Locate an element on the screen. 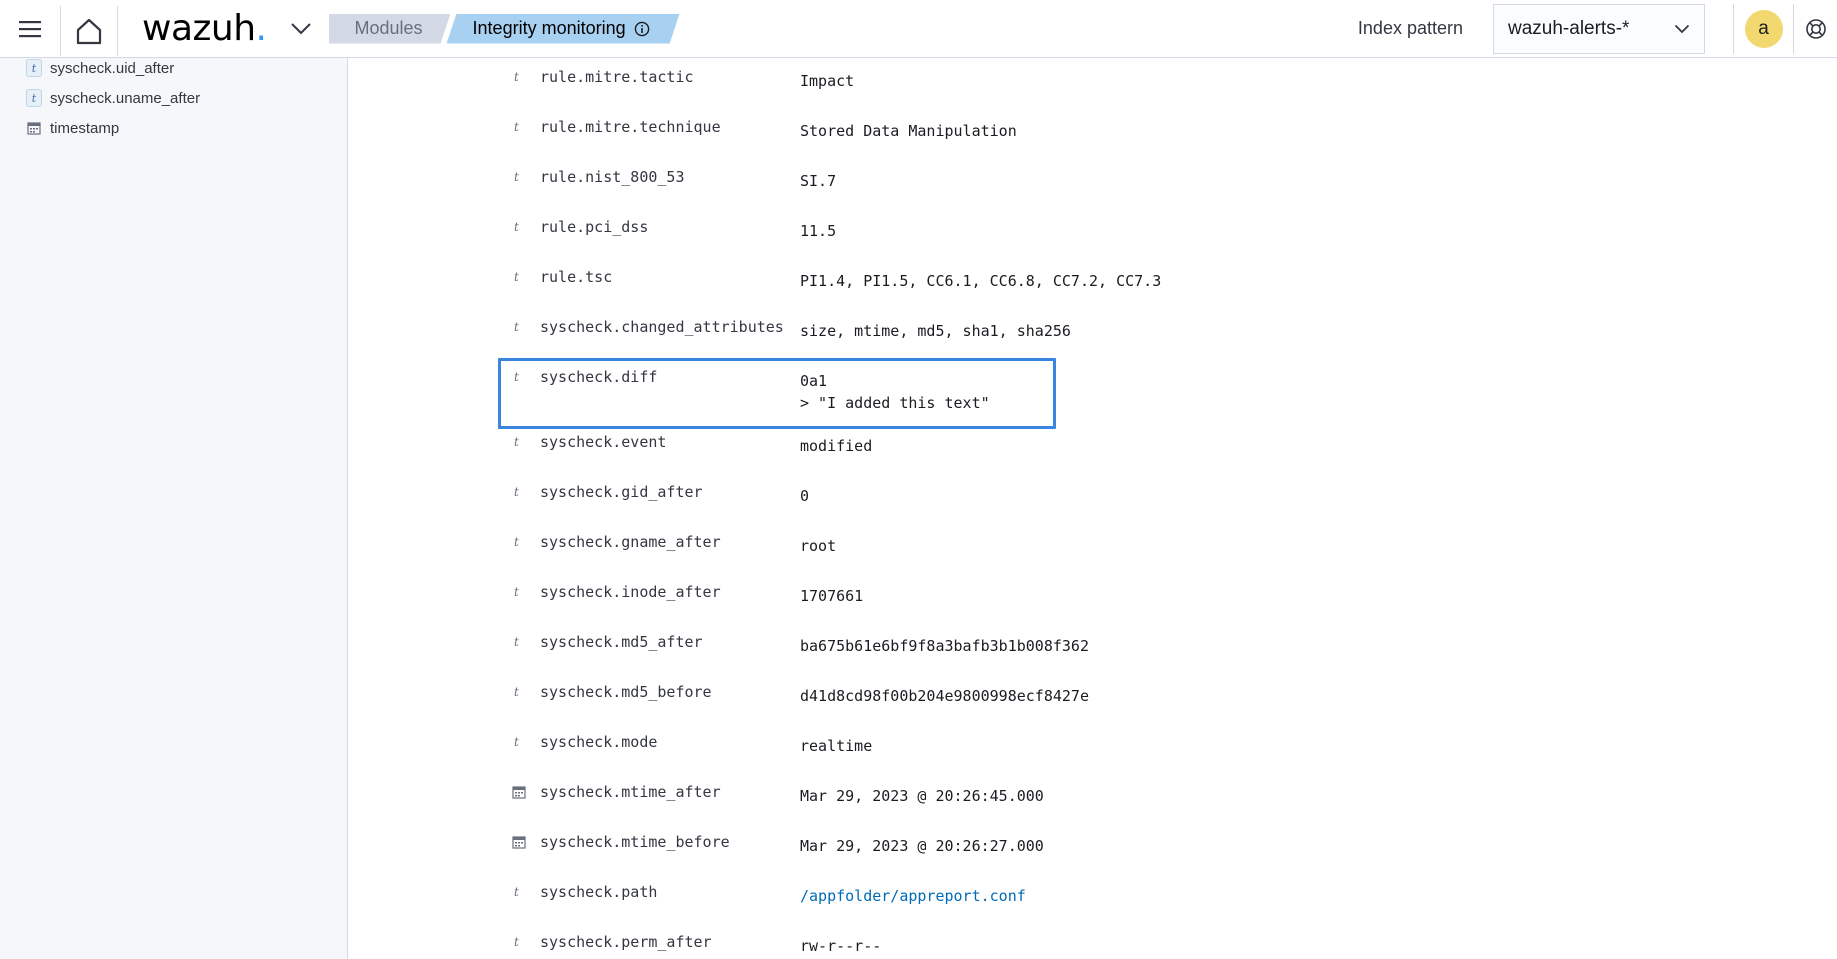 The image size is (1837, 959). field-value: 11.5 is located at coordinates (818, 231).